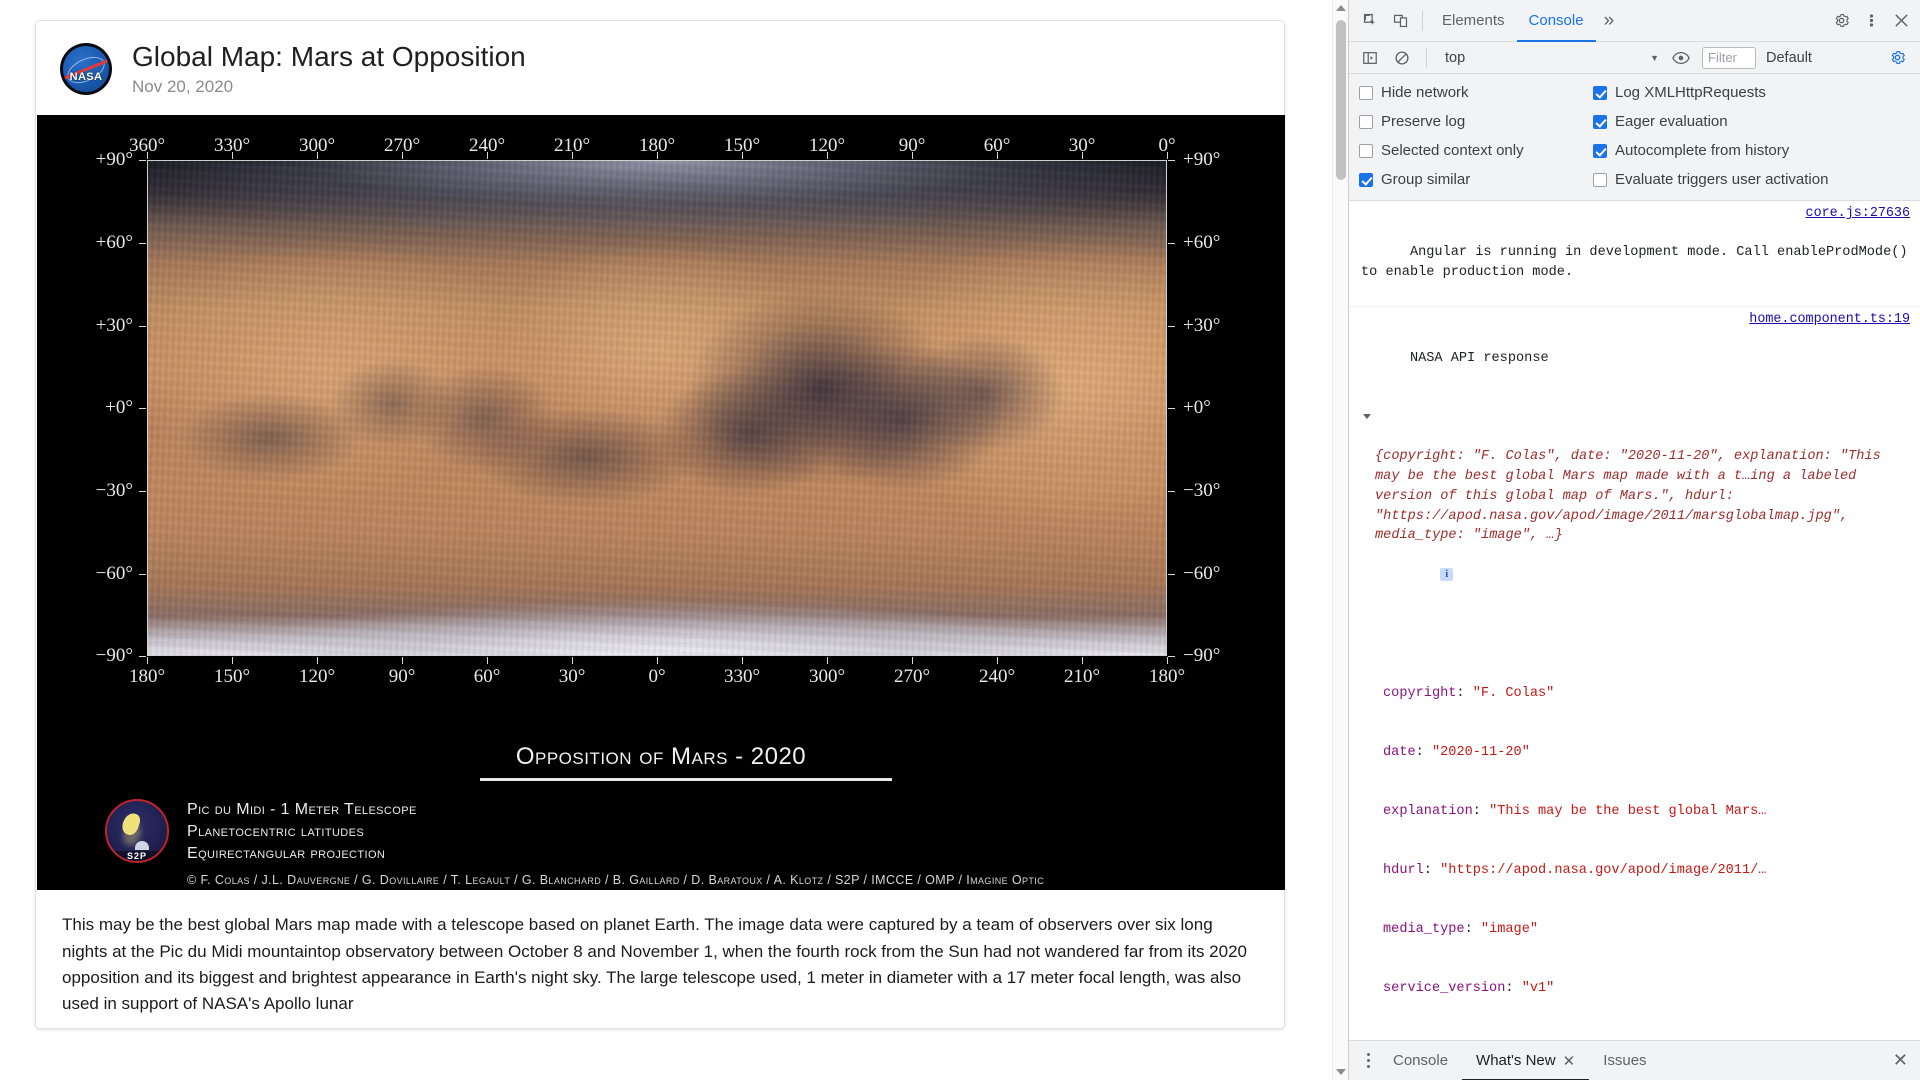  Describe the element at coordinates (1871, 21) in the screenshot. I see `kebab-menu-icon` at that location.